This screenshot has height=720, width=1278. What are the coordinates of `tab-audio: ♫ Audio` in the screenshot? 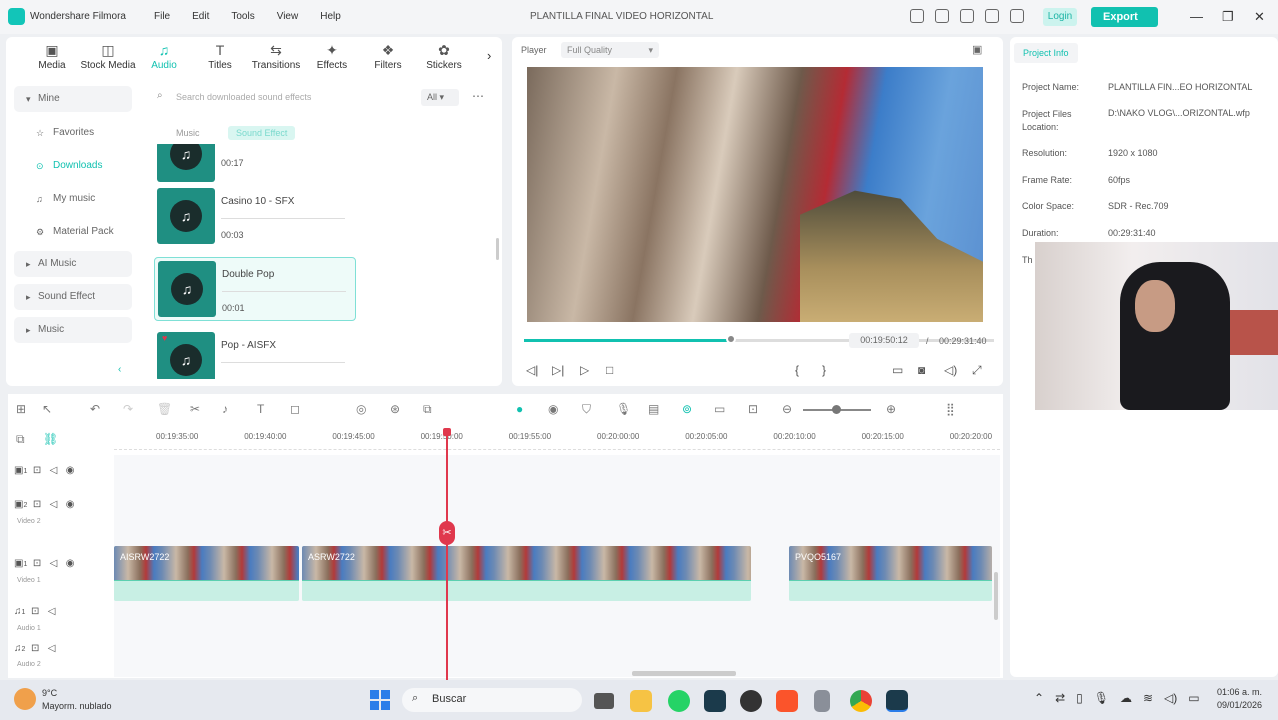 It's located at (164, 56).